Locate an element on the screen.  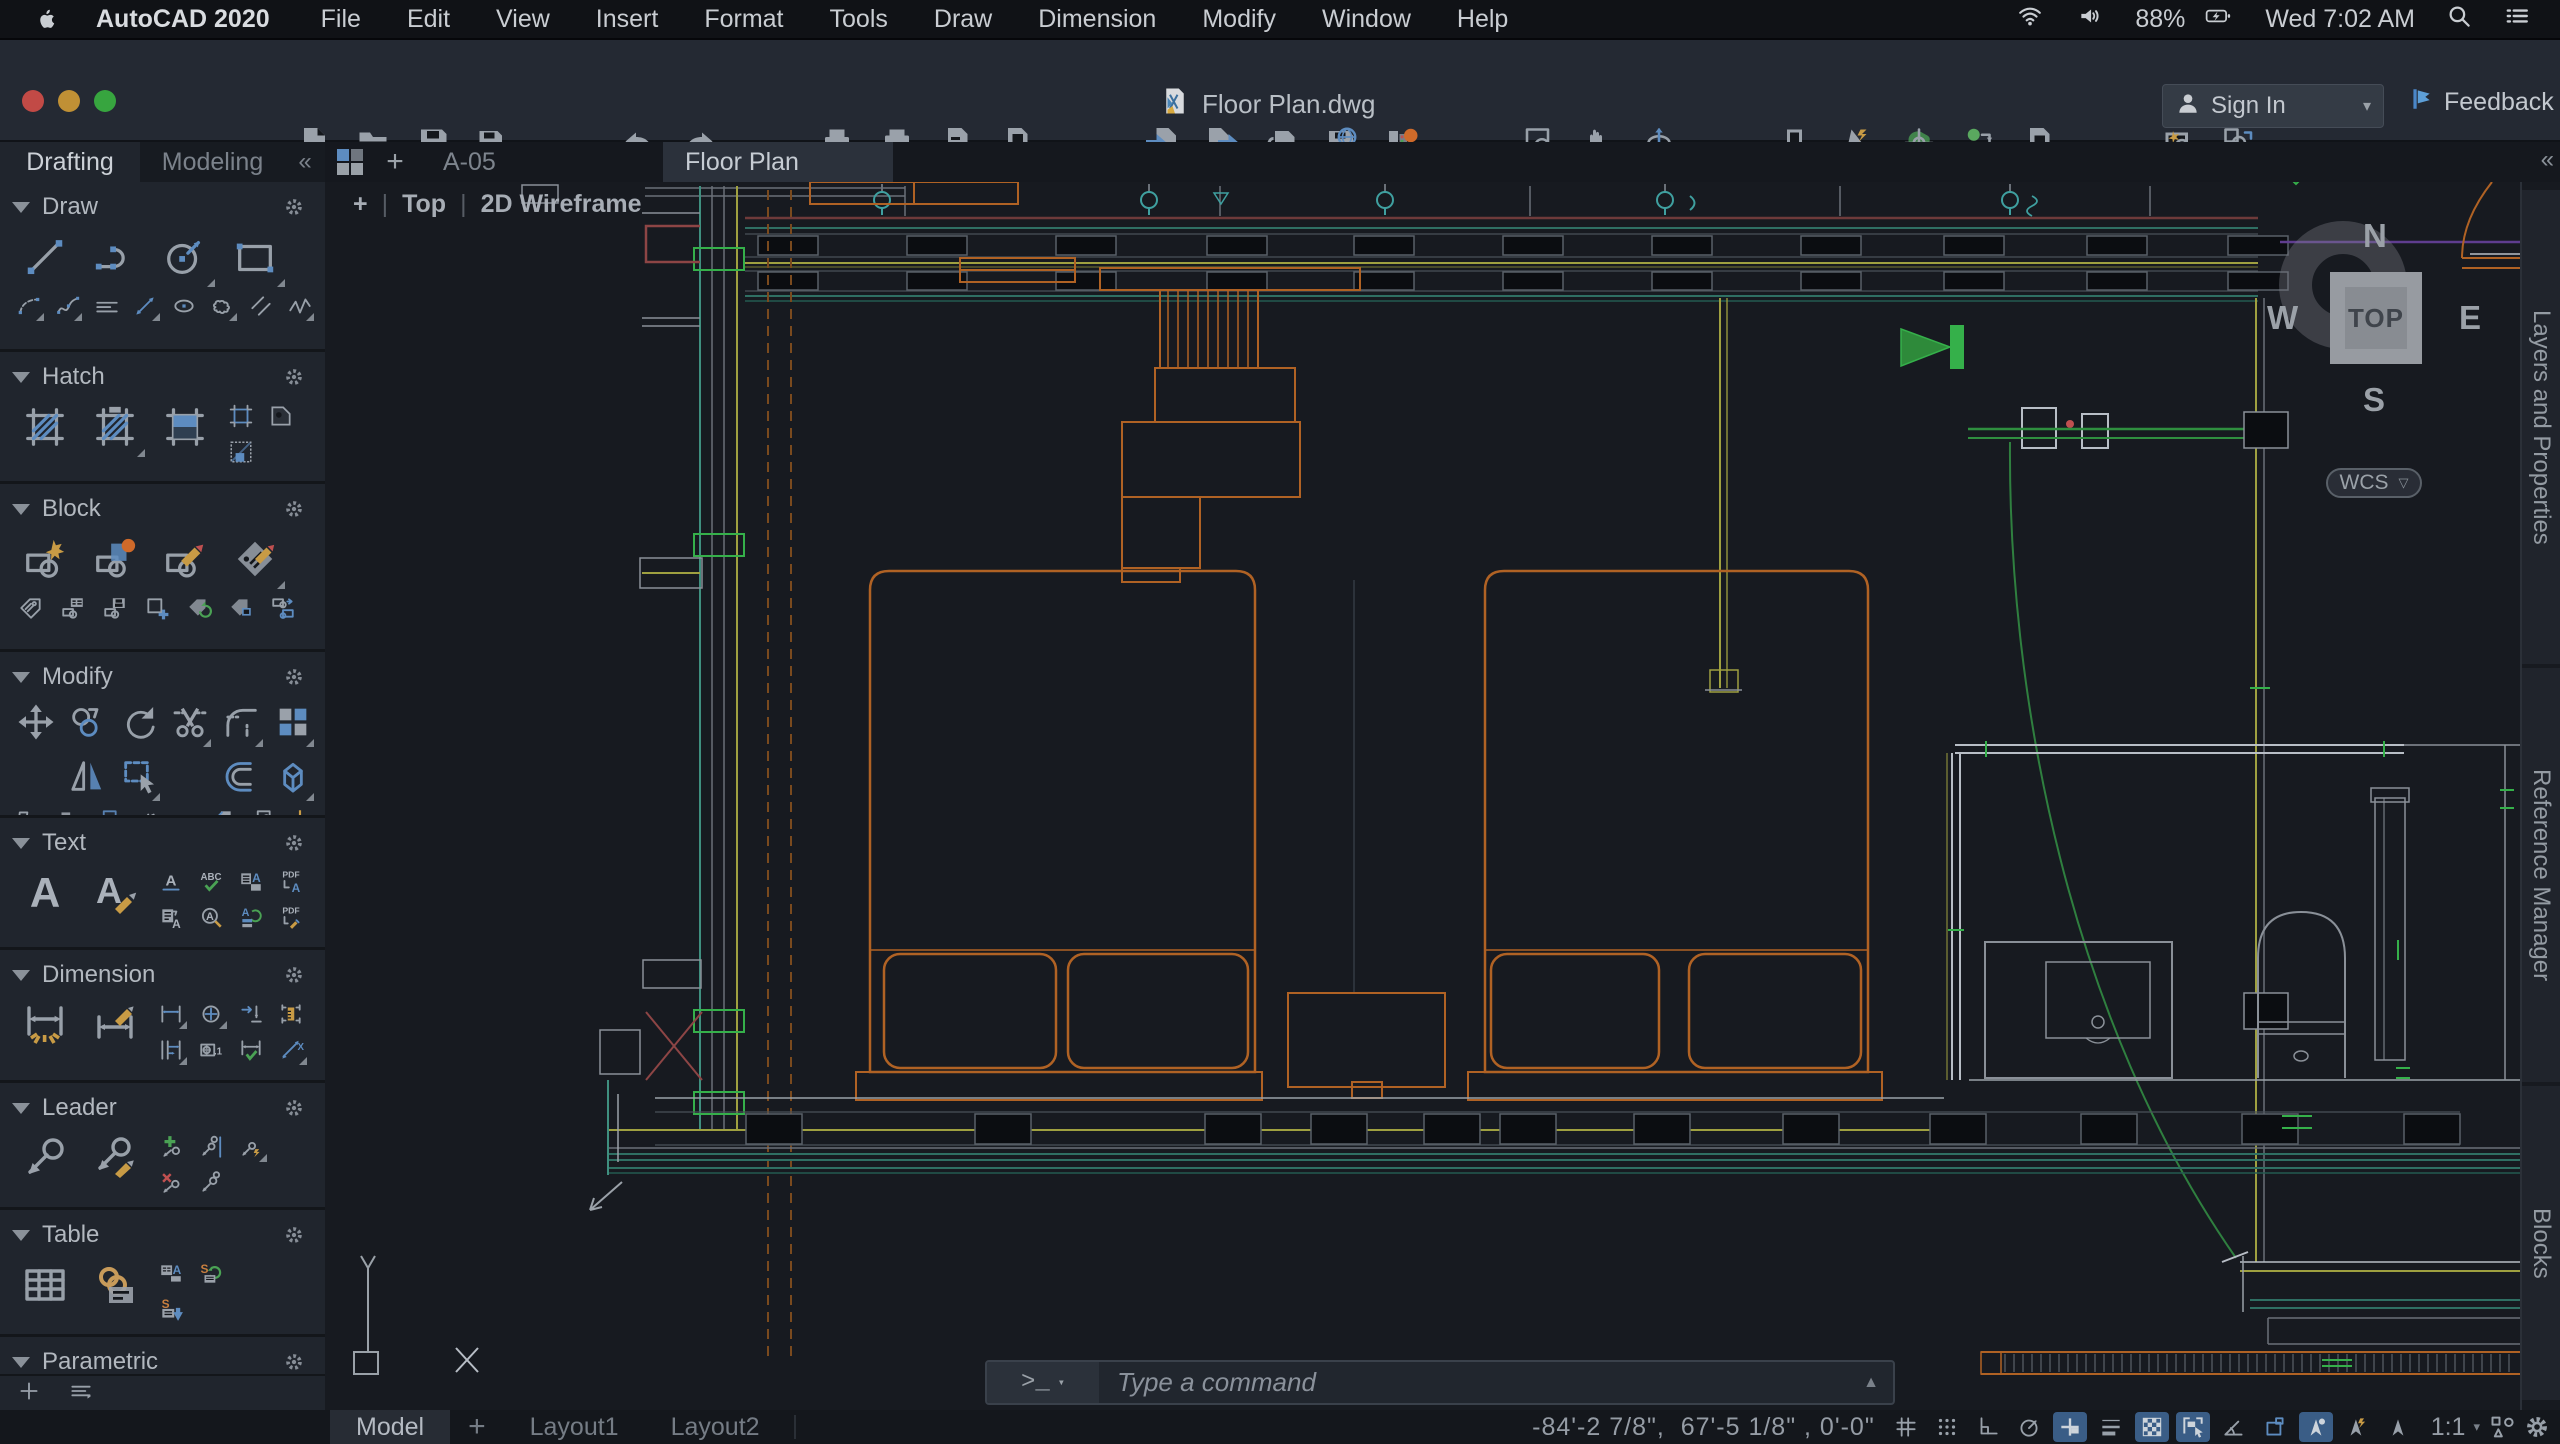
apple-menu-icon is located at coordinates (49, 19).